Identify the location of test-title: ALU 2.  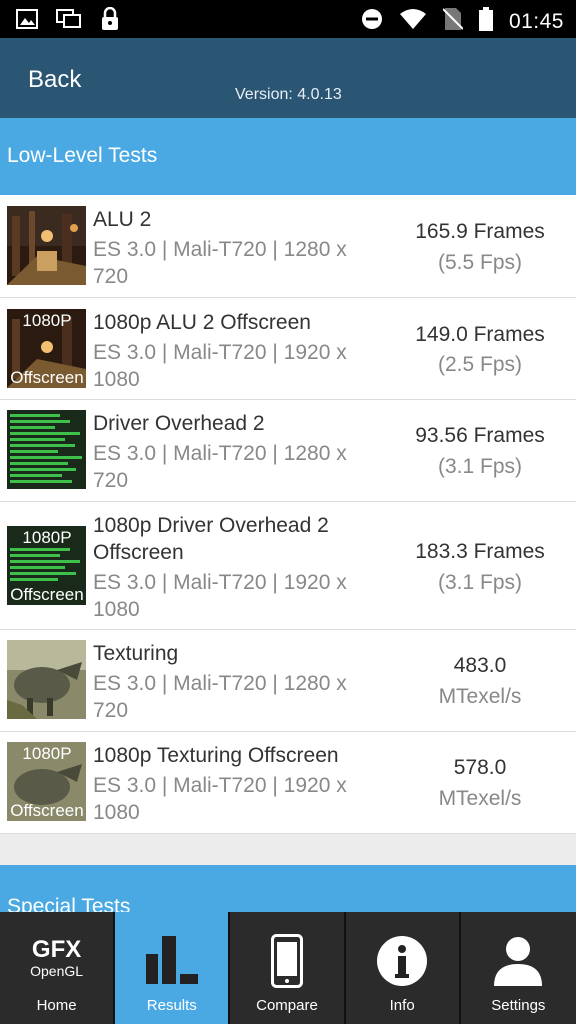
(122, 219).